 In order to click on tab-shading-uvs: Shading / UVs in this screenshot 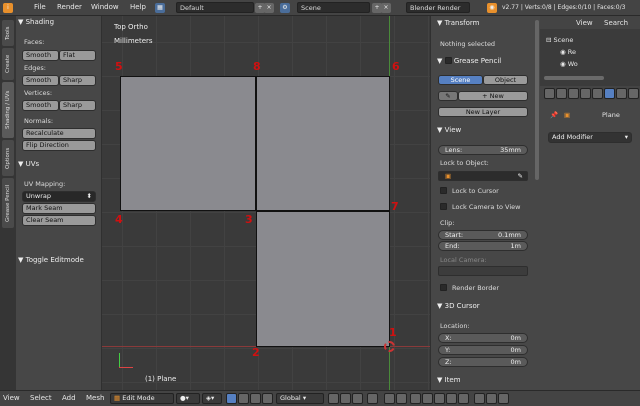, I will do `click(8, 110)`.